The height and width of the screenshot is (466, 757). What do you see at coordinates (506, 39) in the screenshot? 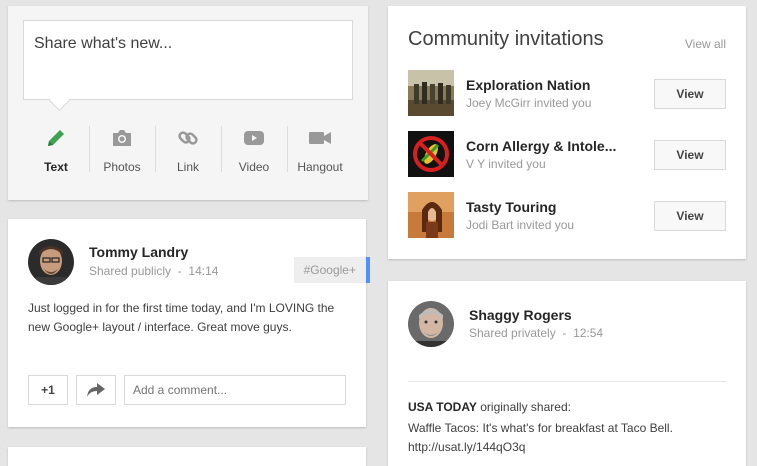
I see `community-invitations-title: Community invitations` at bounding box center [506, 39].